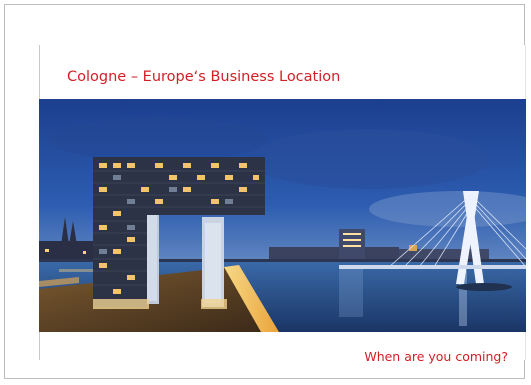 The height and width of the screenshot is (385, 531). What do you see at coordinates (436, 356) in the screenshot?
I see `slide-tagline: When are you coming?` at bounding box center [436, 356].